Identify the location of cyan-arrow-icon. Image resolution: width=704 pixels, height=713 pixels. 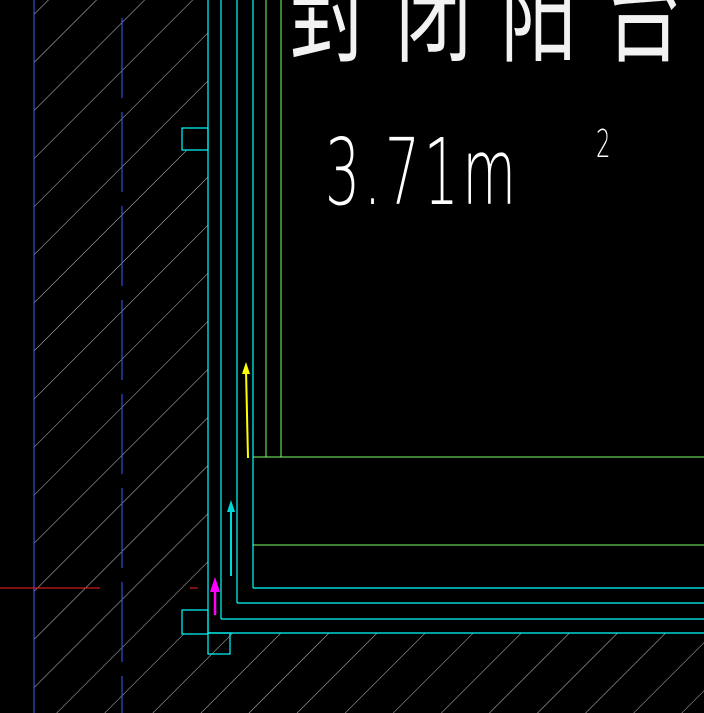
(231, 538).